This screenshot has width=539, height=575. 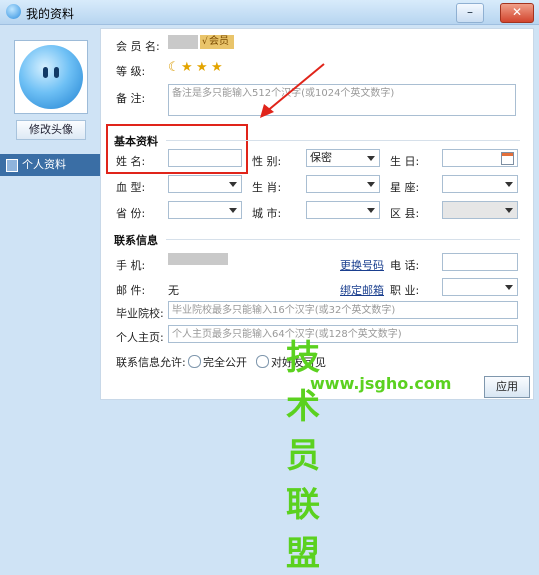 I want to click on school-label: 毕业院校:, so click(x=140, y=313).